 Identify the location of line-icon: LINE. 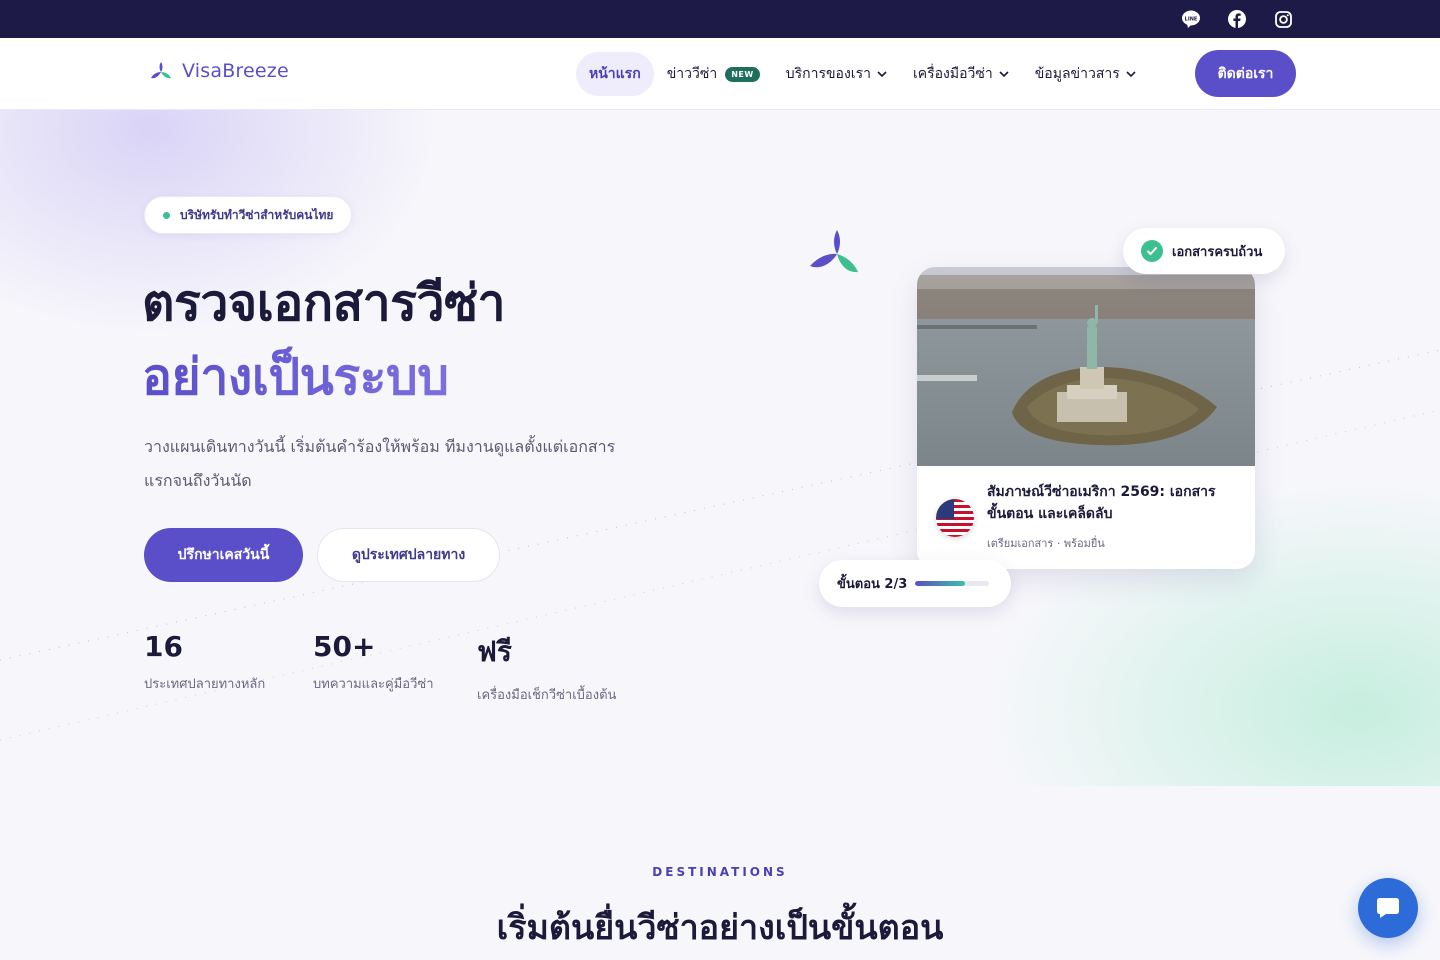
(1191, 19).